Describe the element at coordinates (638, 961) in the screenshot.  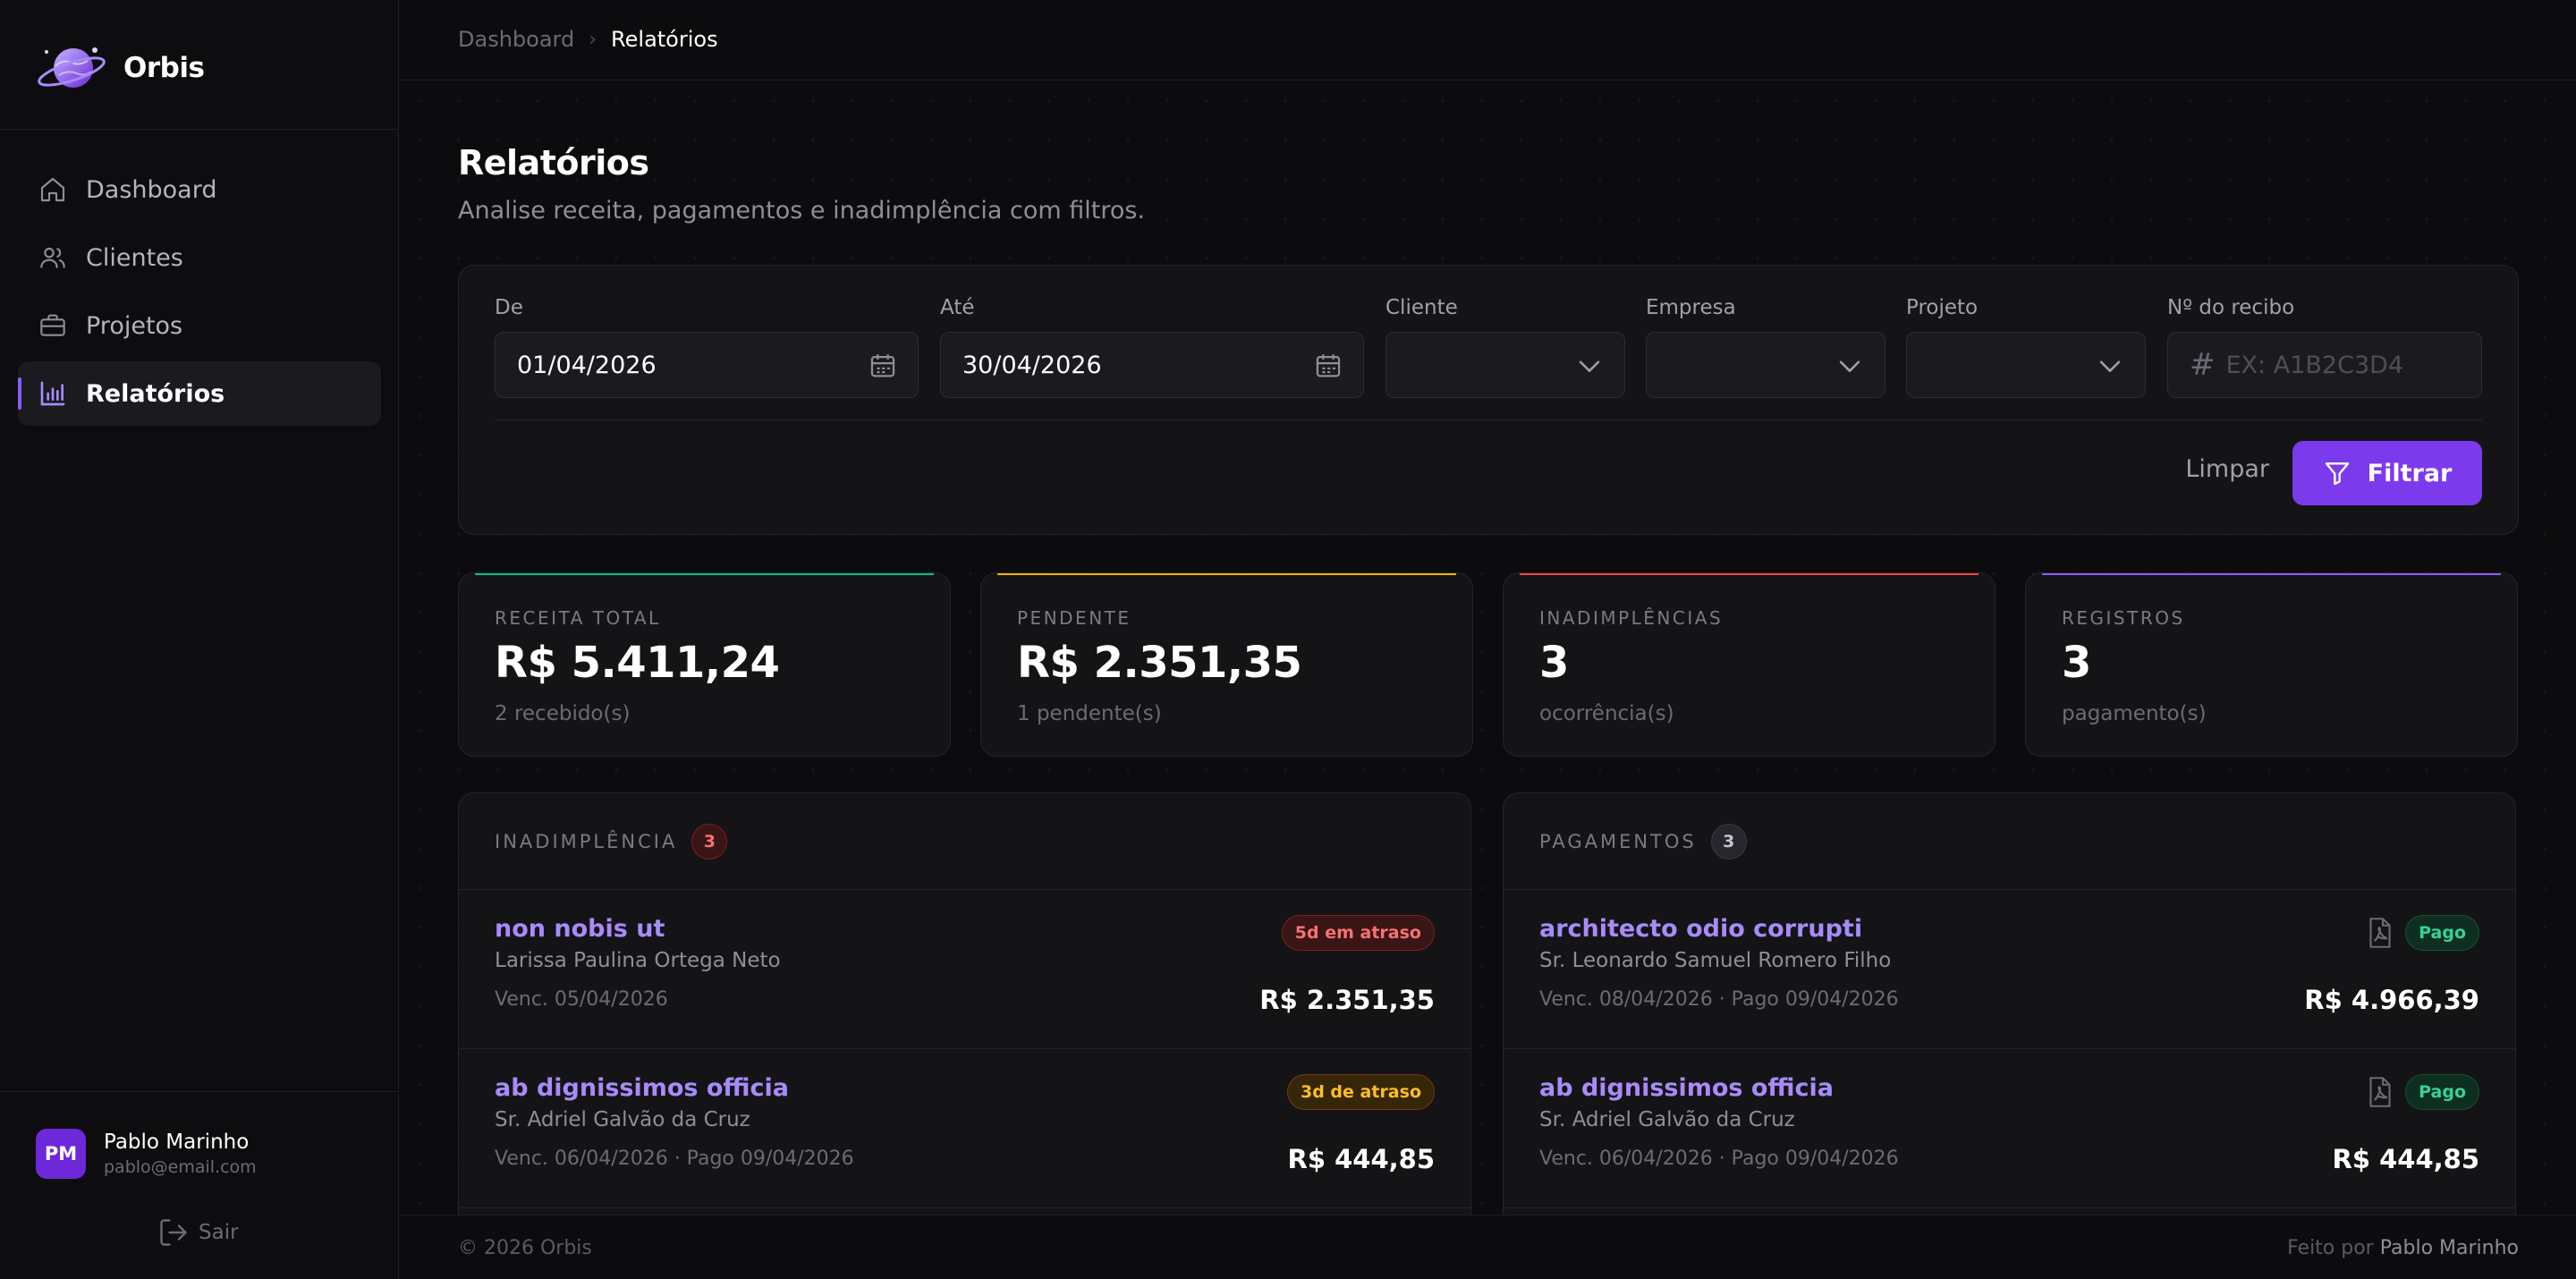
I see `row-client: Larissa Paulina Ortega Neto` at that location.